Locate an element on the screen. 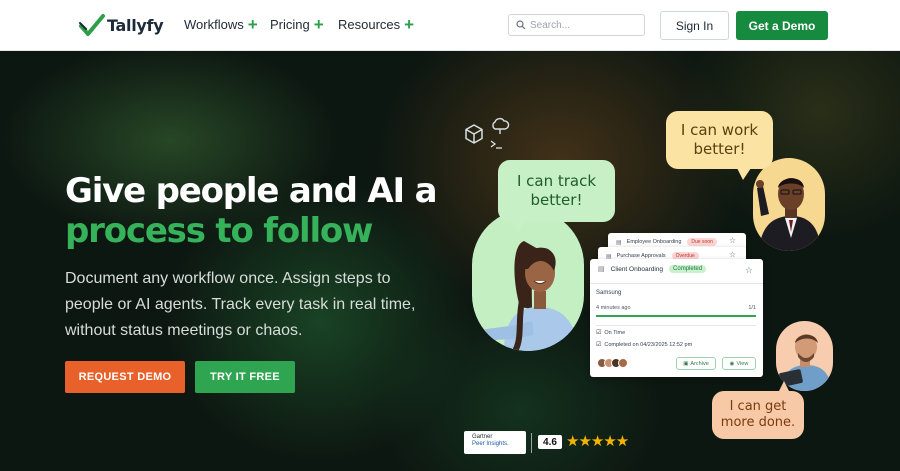 This screenshot has width=900, height=471. progress-fill is located at coordinates (676, 316).